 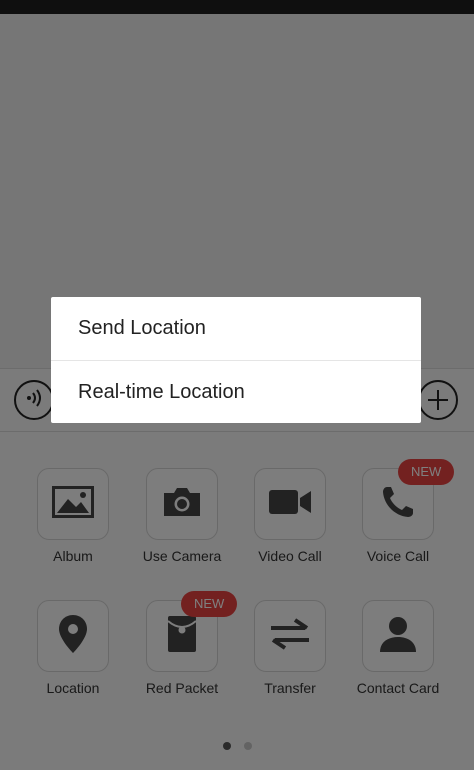 I want to click on real-time-location-option: Real-time Location, so click(x=236, y=391).